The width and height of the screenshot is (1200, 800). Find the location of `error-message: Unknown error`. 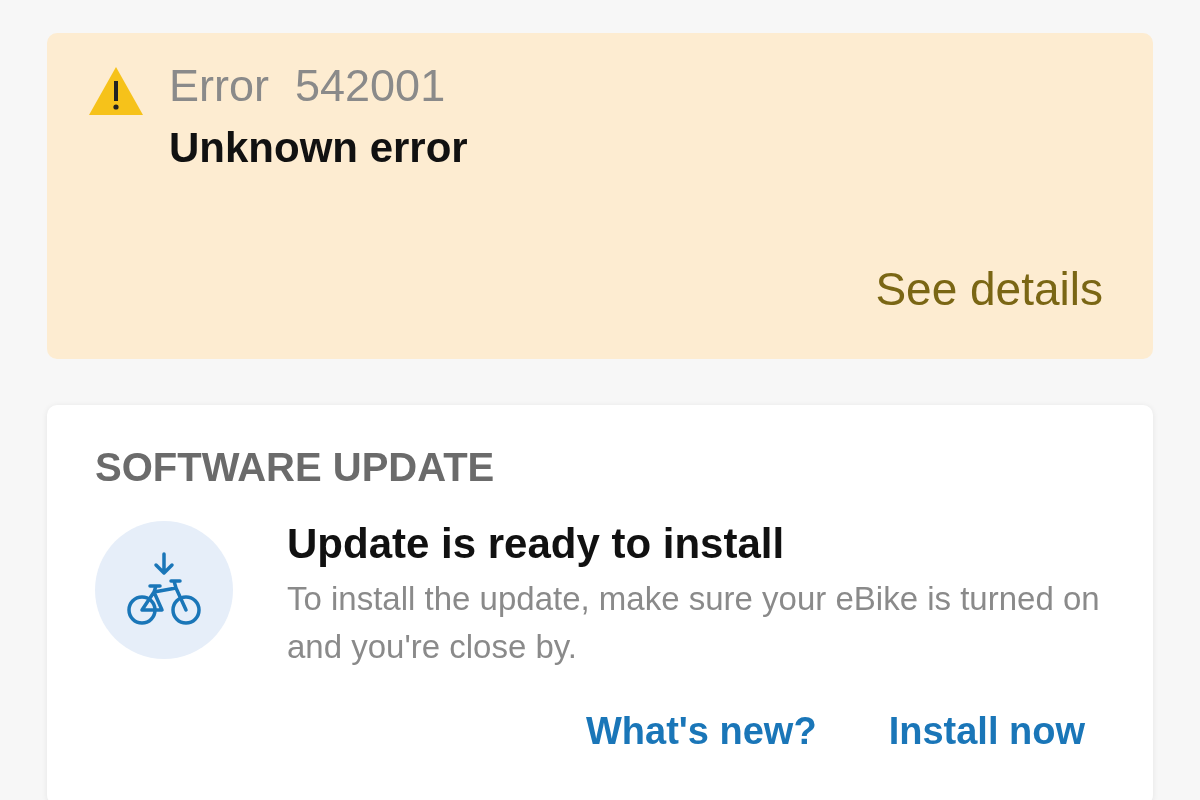

error-message: Unknown error is located at coordinates (318, 147).